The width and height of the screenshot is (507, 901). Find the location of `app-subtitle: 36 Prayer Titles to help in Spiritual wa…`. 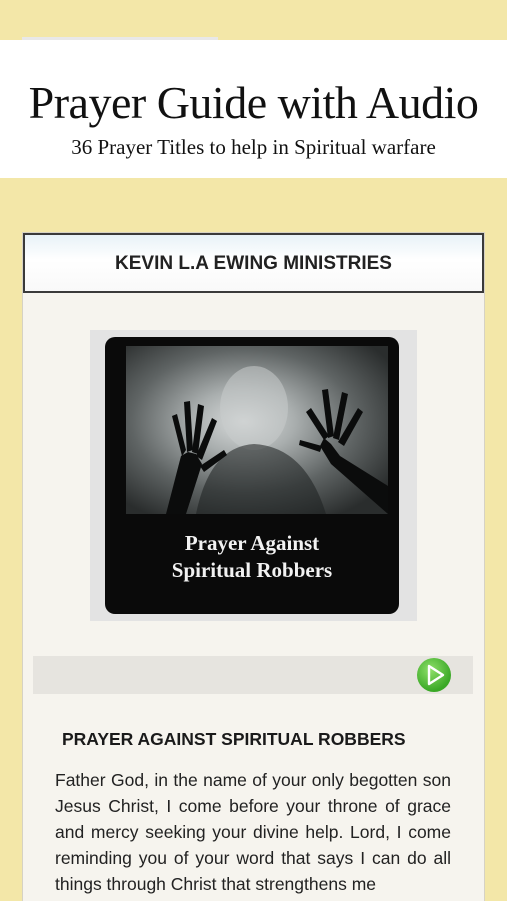

app-subtitle: 36 Prayer Titles to help in Spiritual wa… is located at coordinates (253, 147).